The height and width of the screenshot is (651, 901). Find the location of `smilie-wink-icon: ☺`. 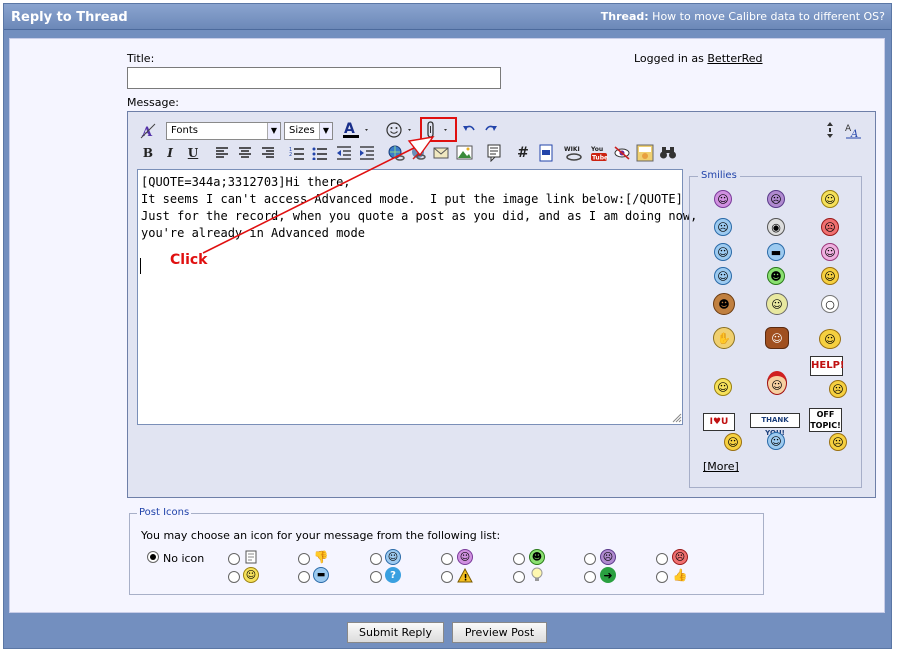

smilie-wink-icon: ☺ is located at coordinates (723, 252).